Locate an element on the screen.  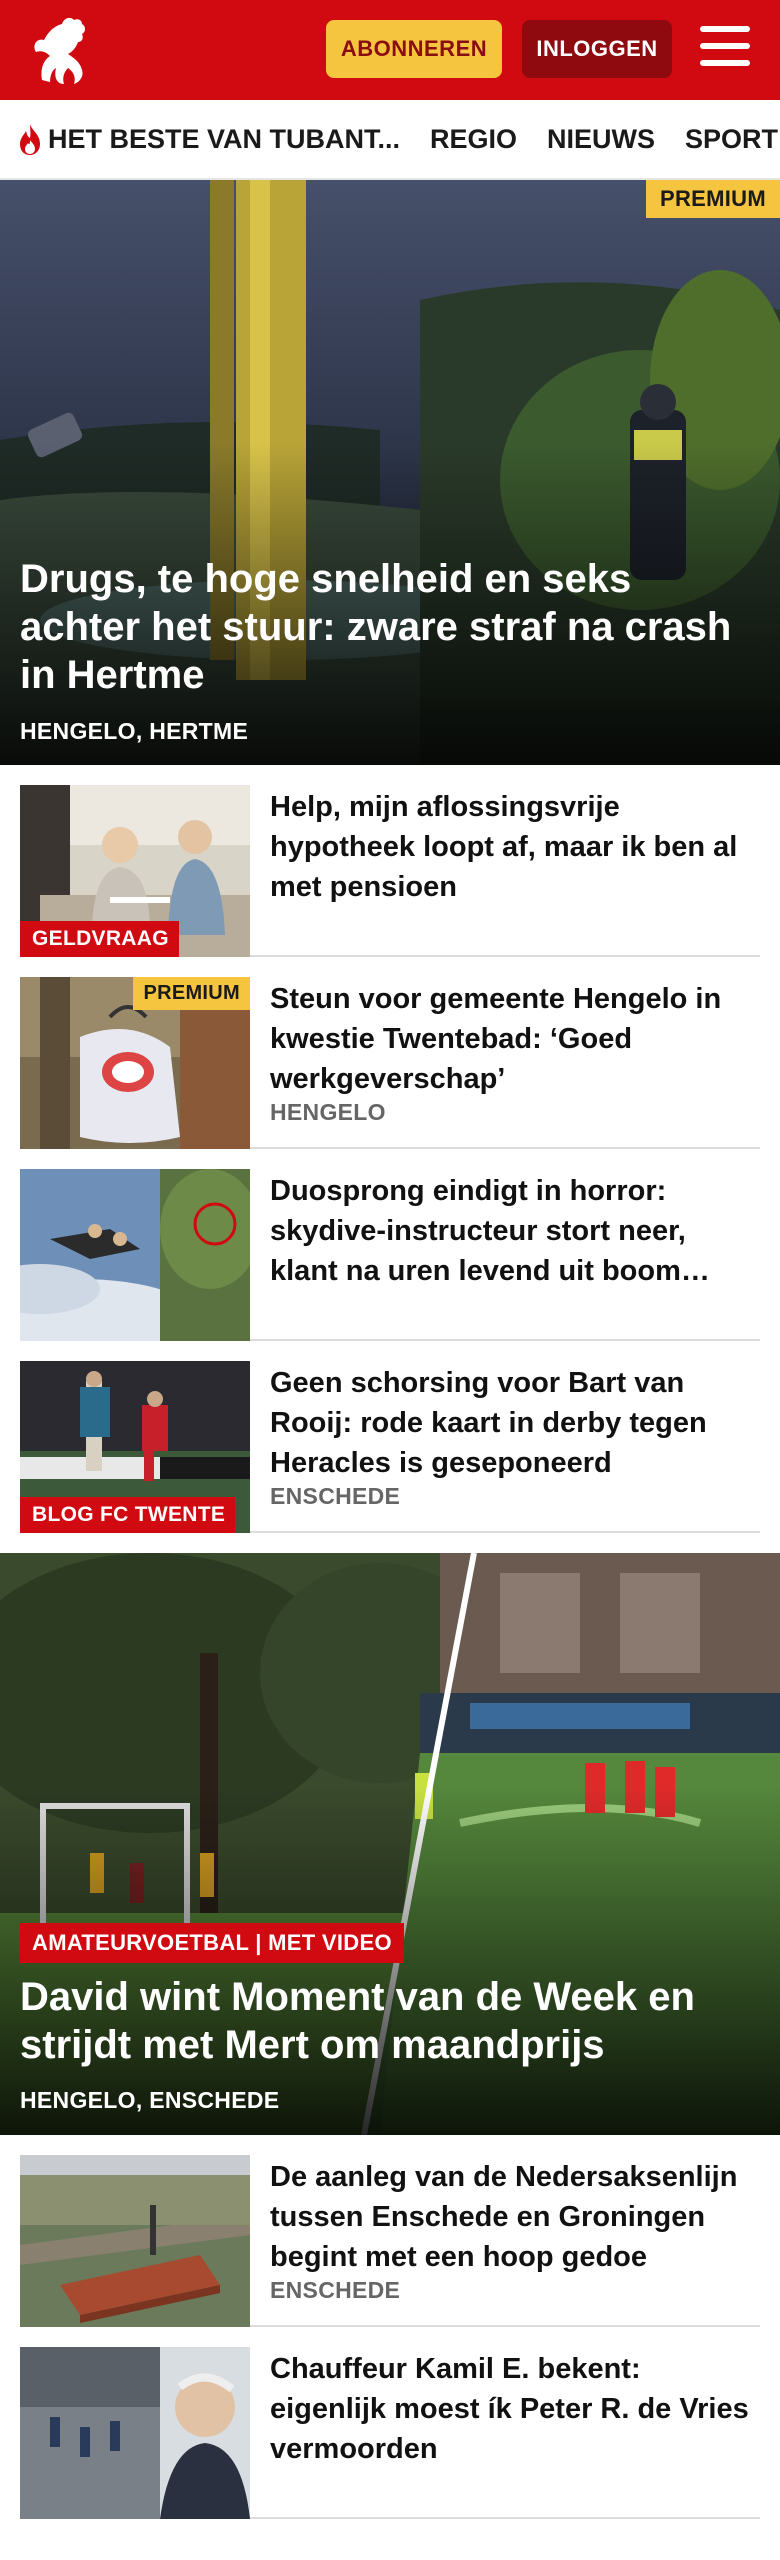
category-badge: AMATEURVOETBAL | MET VIDEO is located at coordinates (212, 1943).